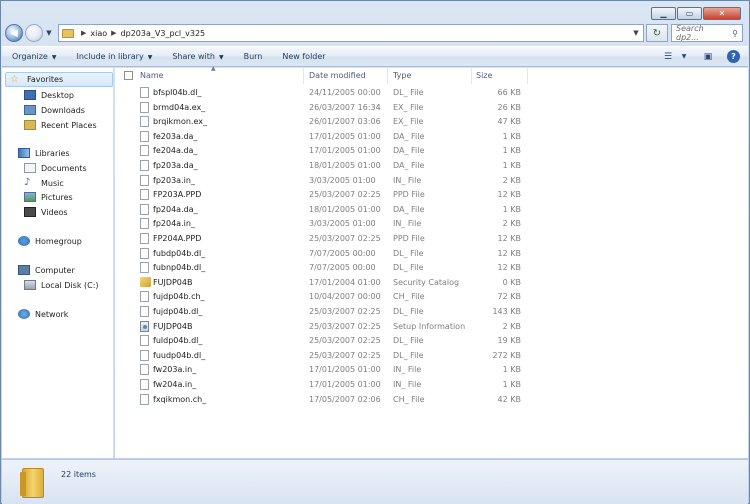 This screenshot has width=750, height=504. What do you see at coordinates (345, 122) in the screenshot?
I see `file-date-modified: 26/01/2007 03:06` at bounding box center [345, 122].